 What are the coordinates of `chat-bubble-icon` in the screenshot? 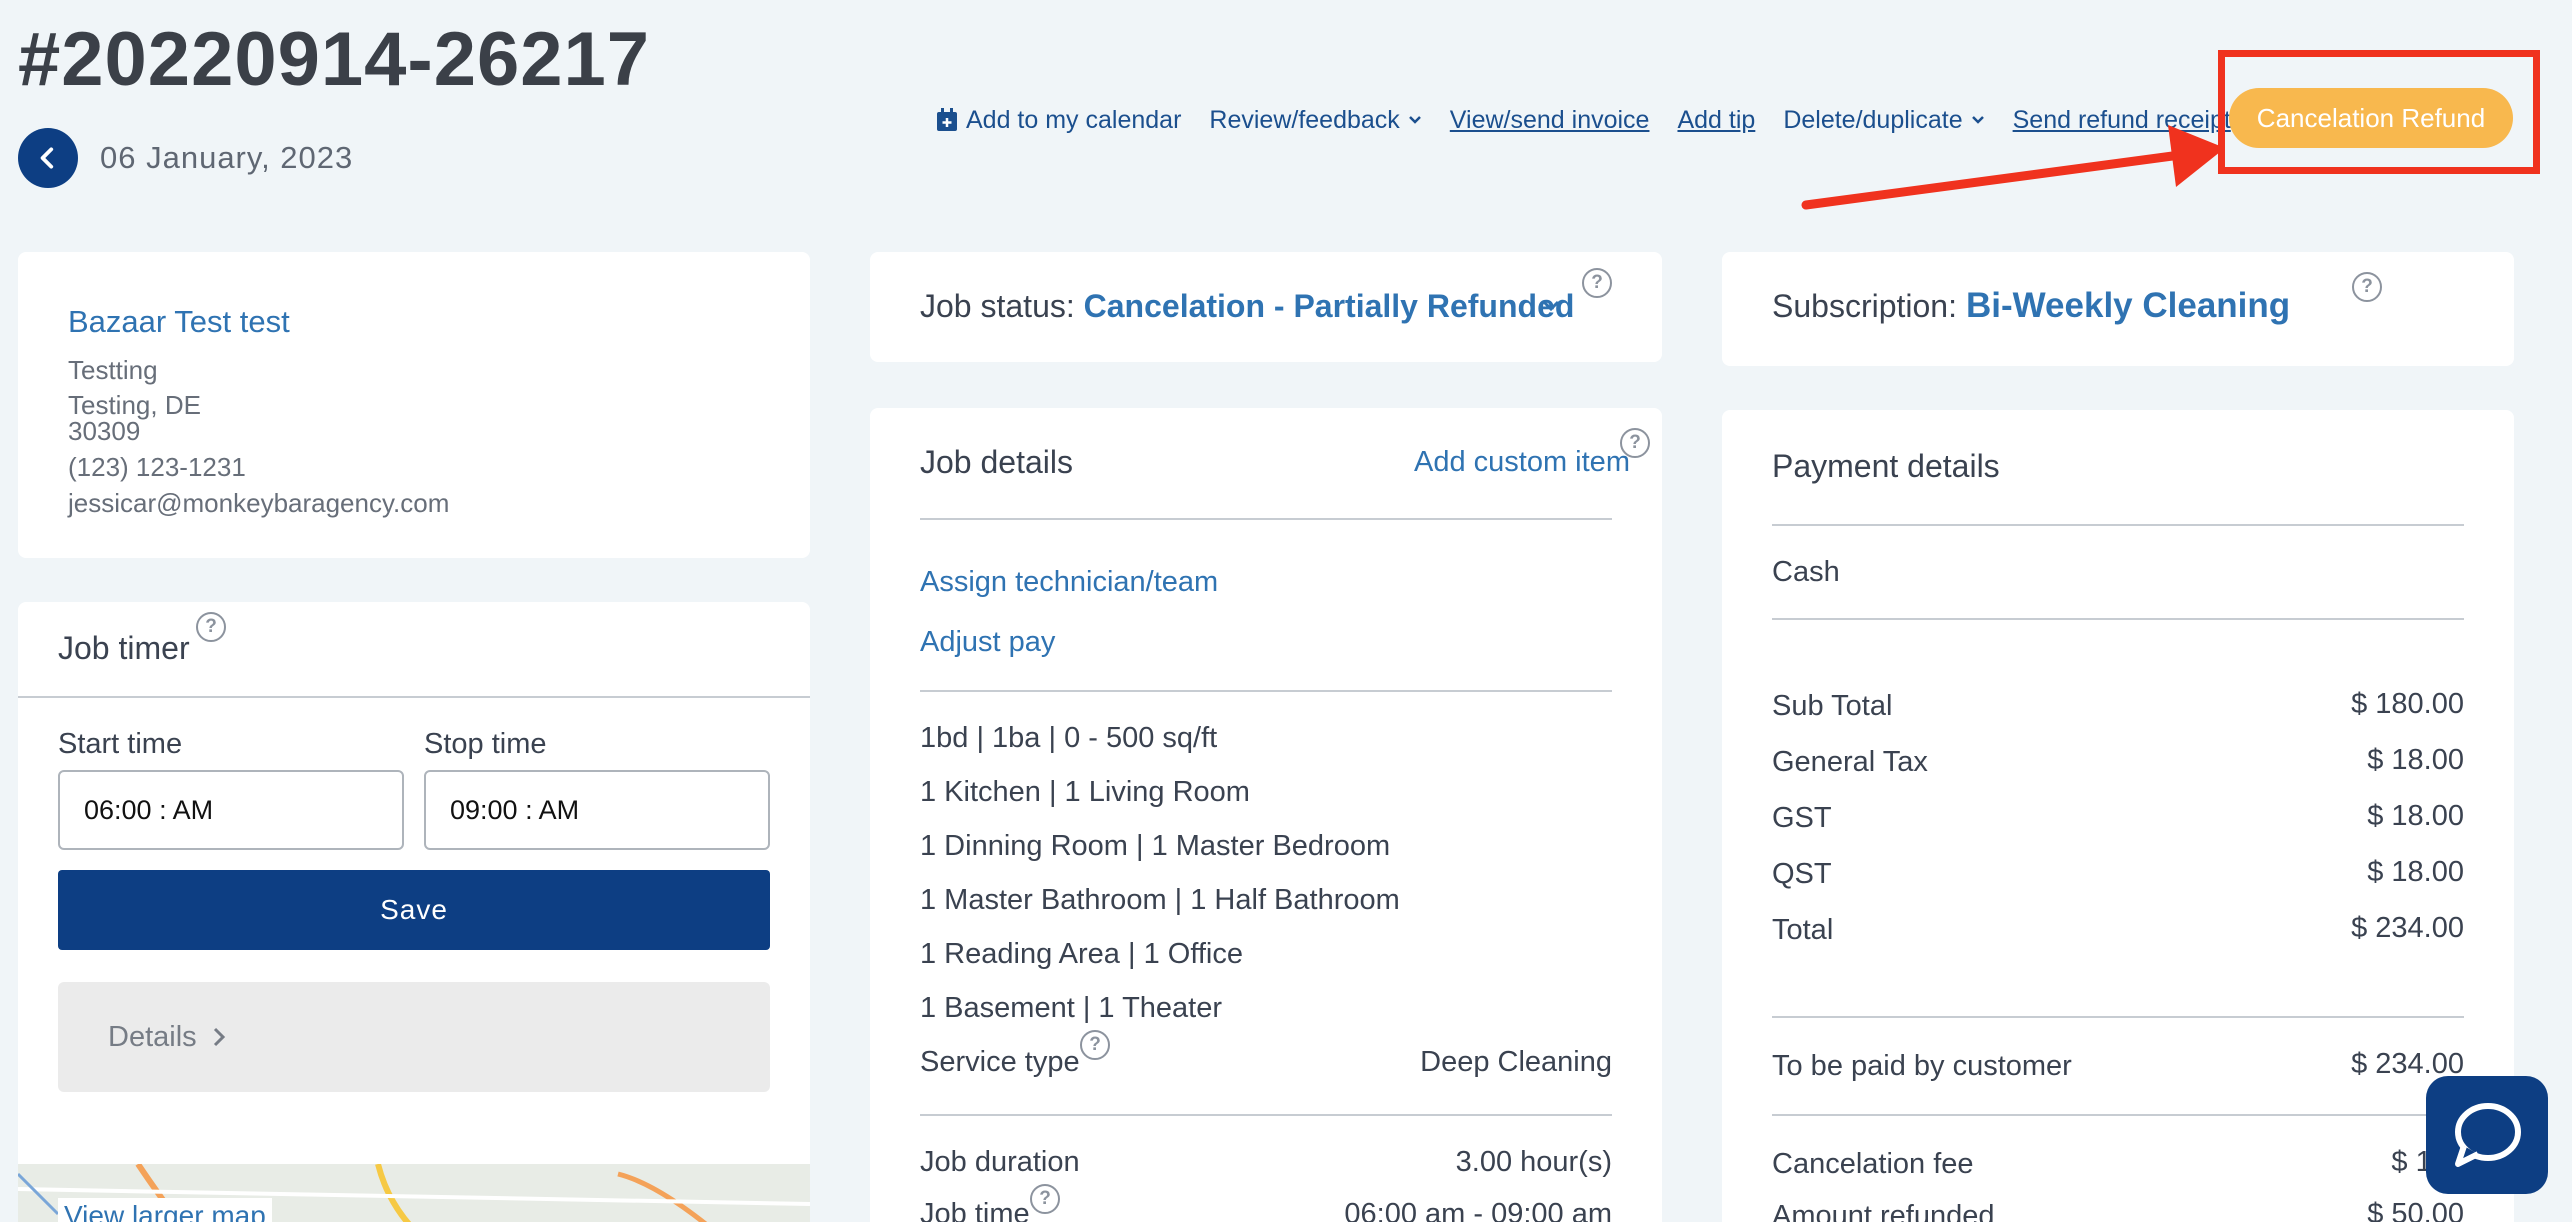 It's located at (2488, 1135).